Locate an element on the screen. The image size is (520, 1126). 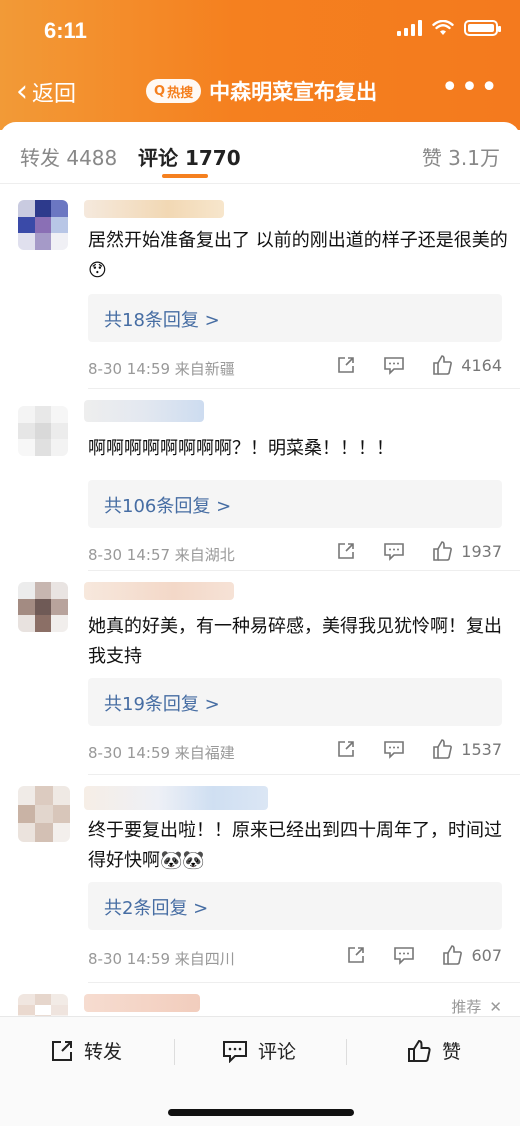
view-replies-button: 共106条回复 > is located at coordinates (295, 504).